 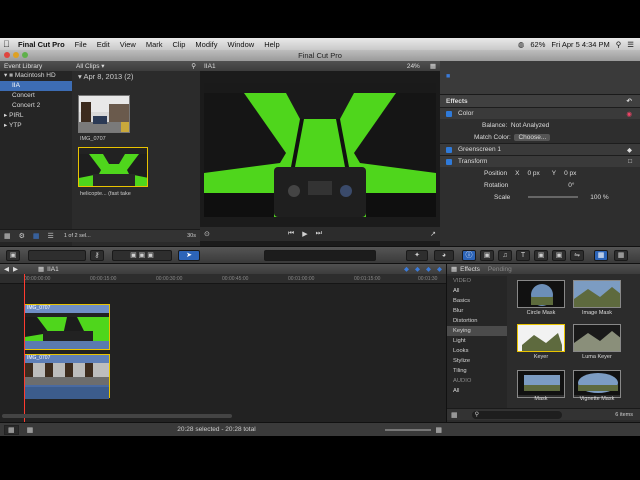 What do you see at coordinates (36, 126) in the screenshot?
I see `library-item-ytp: ▸ YTP` at bounding box center [36, 126].